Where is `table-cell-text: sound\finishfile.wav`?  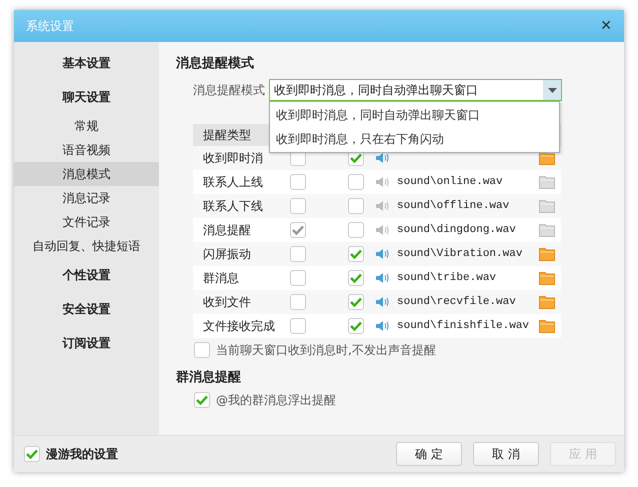 table-cell-text: sound\finishfile.wav is located at coordinates (463, 326).